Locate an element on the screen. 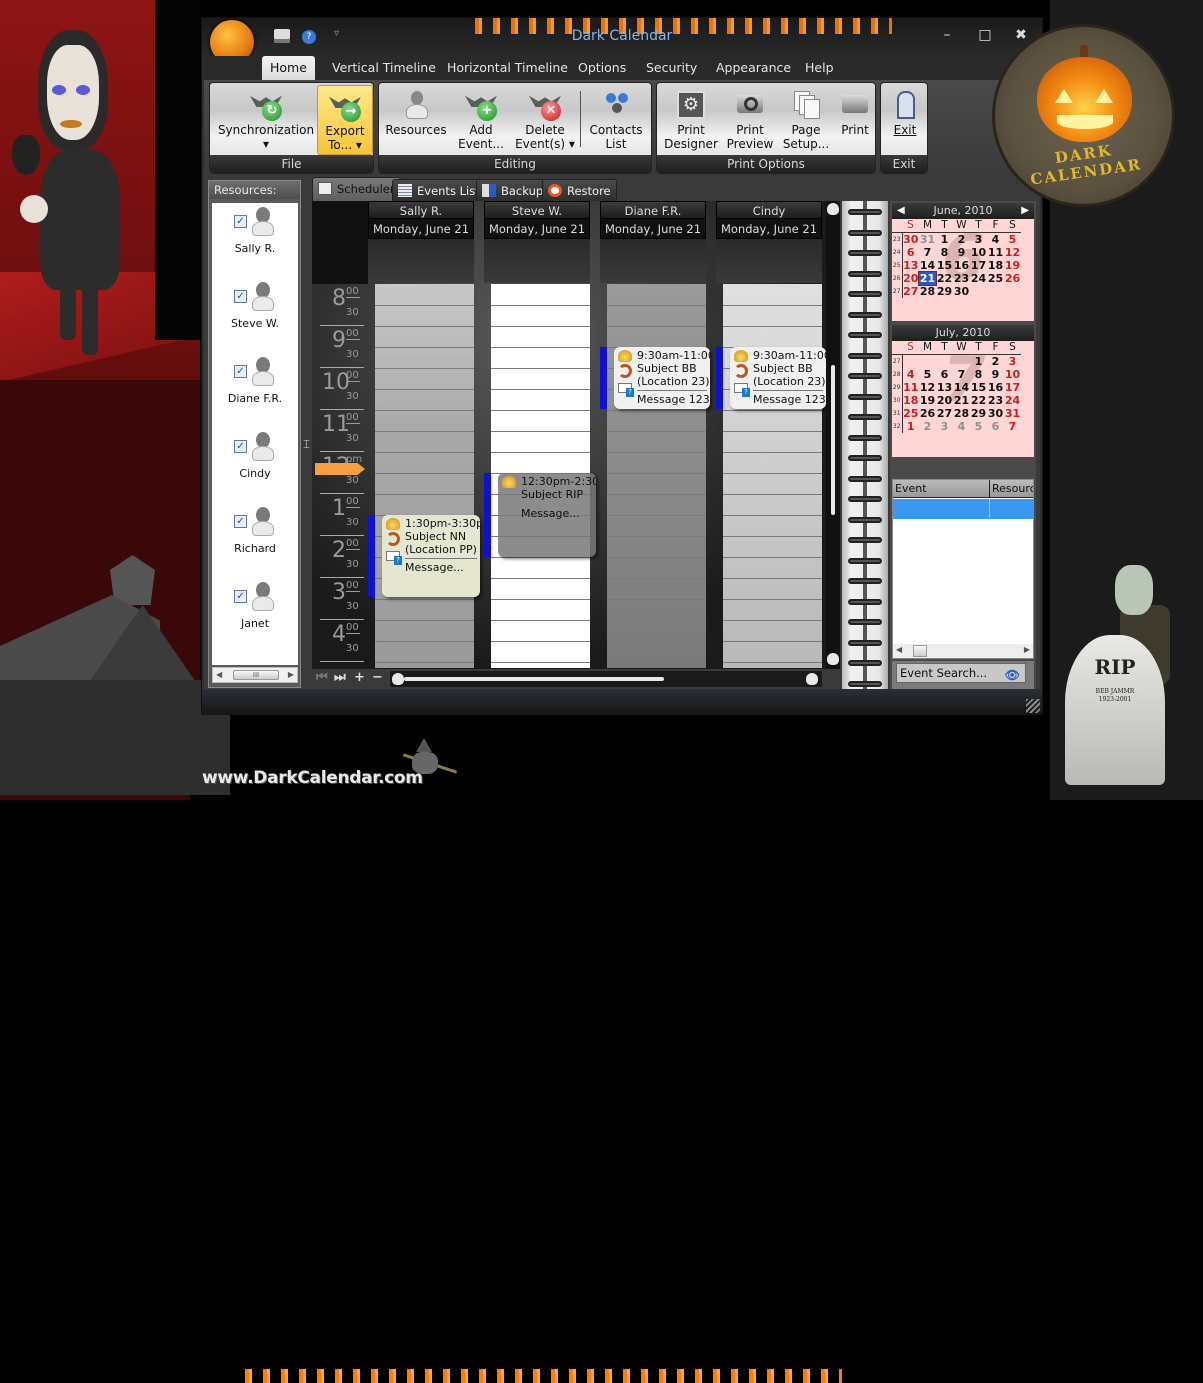 Image resolution: width=1203 pixels, height=1383 pixels. tab-horizontal-timeline: Horizontal Timeline is located at coordinates (507, 68).